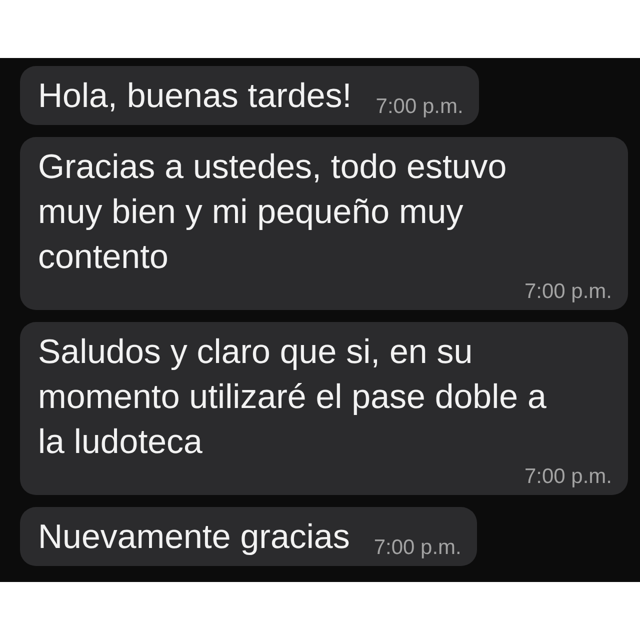 The image size is (640, 640). What do you see at coordinates (194, 537) in the screenshot?
I see `message-text: Nuevamente gracias` at bounding box center [194, 537].